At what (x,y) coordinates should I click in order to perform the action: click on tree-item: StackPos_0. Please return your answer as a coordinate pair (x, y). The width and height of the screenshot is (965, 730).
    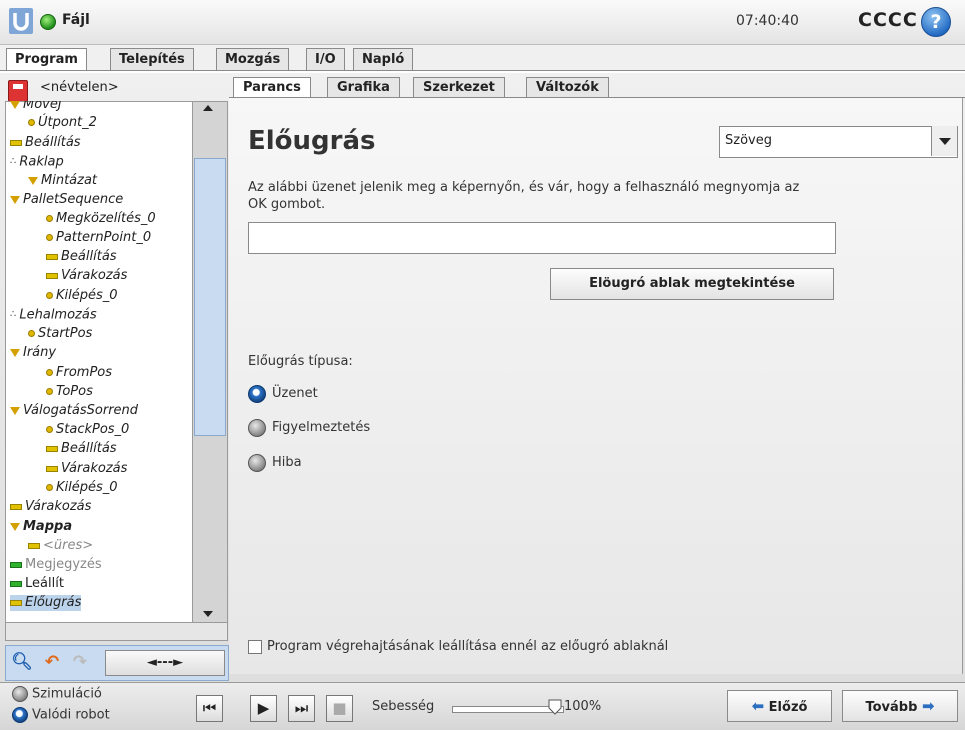
    Looking at the image, I should click on (87, 430).